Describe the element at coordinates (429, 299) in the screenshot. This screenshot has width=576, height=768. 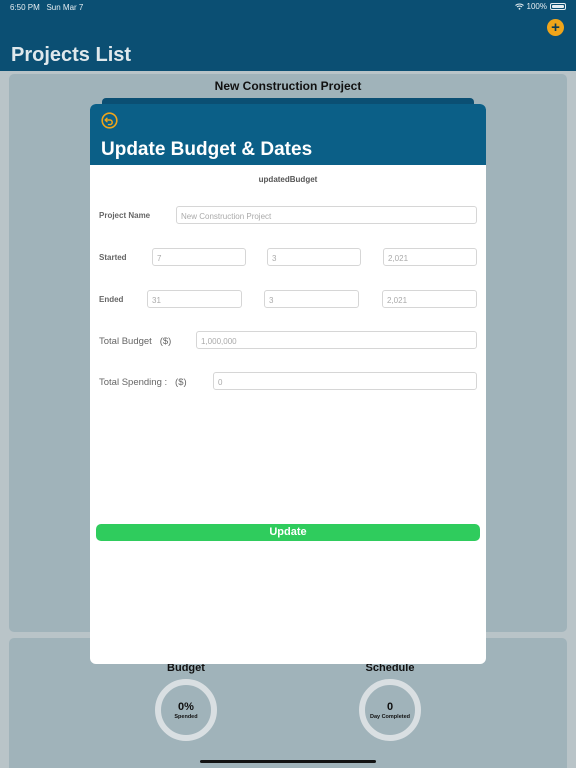
I see `ended-year-input: 2,021` at that location.